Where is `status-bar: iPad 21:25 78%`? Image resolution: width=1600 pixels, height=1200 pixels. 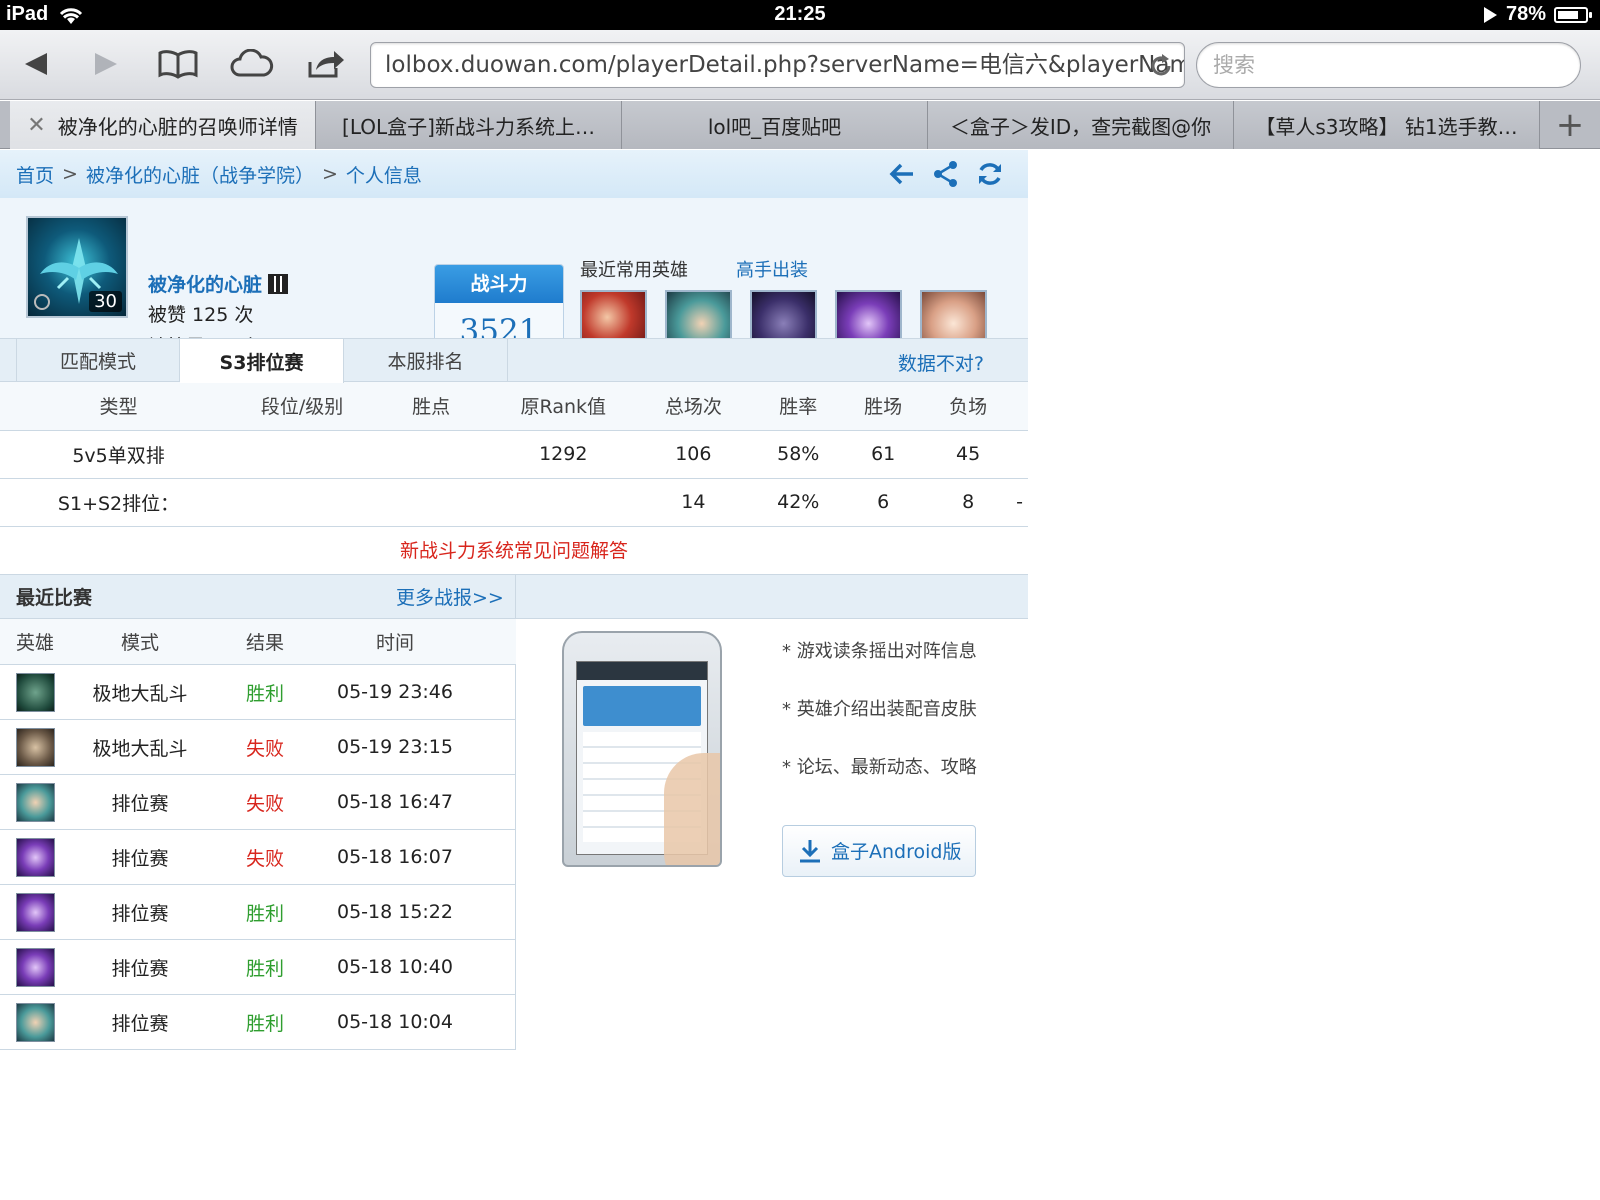 status-bar: iPad 21:25 78% is located at coordinates (800, 15).